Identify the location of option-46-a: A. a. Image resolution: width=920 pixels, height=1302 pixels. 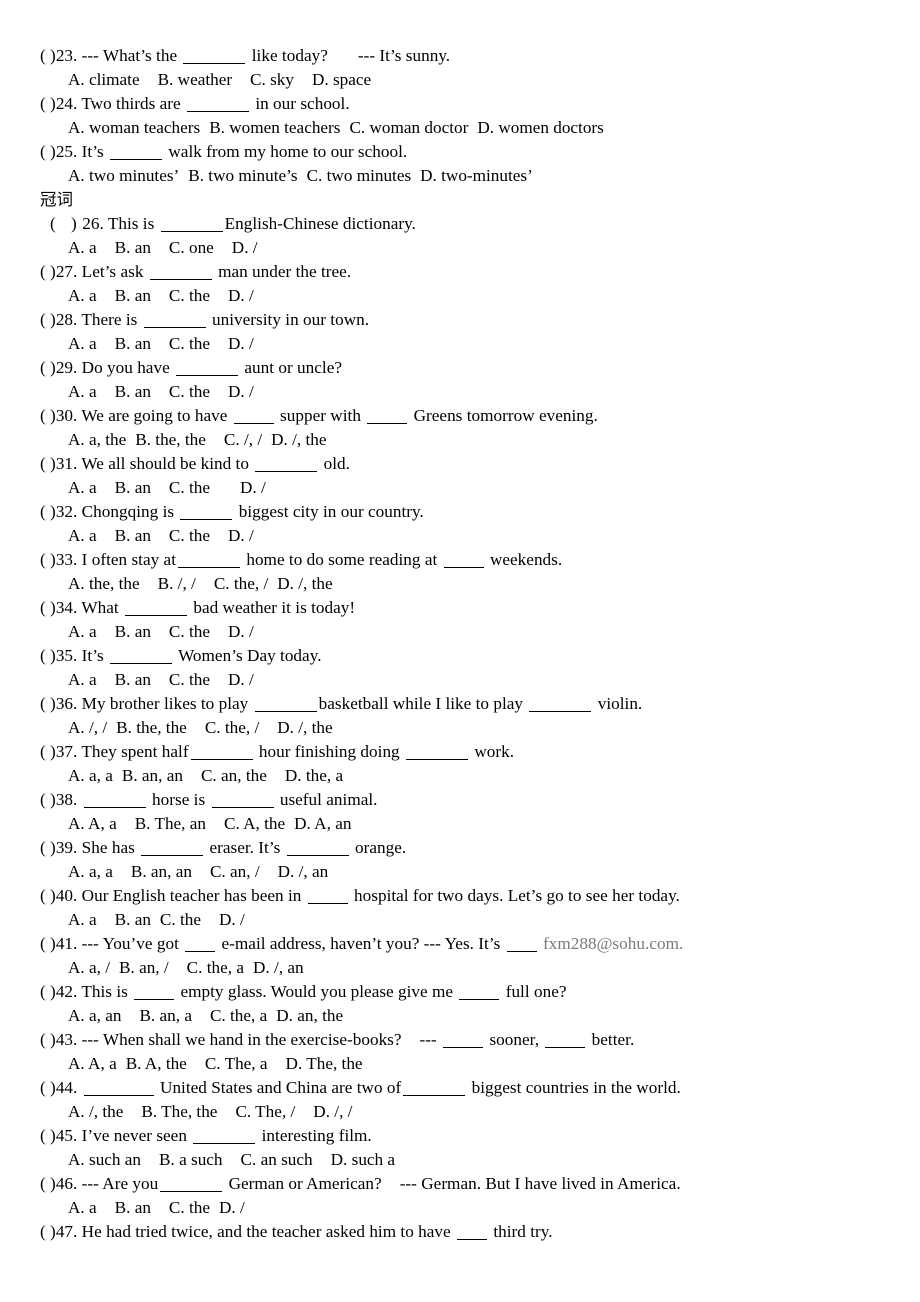
(82, 1208).